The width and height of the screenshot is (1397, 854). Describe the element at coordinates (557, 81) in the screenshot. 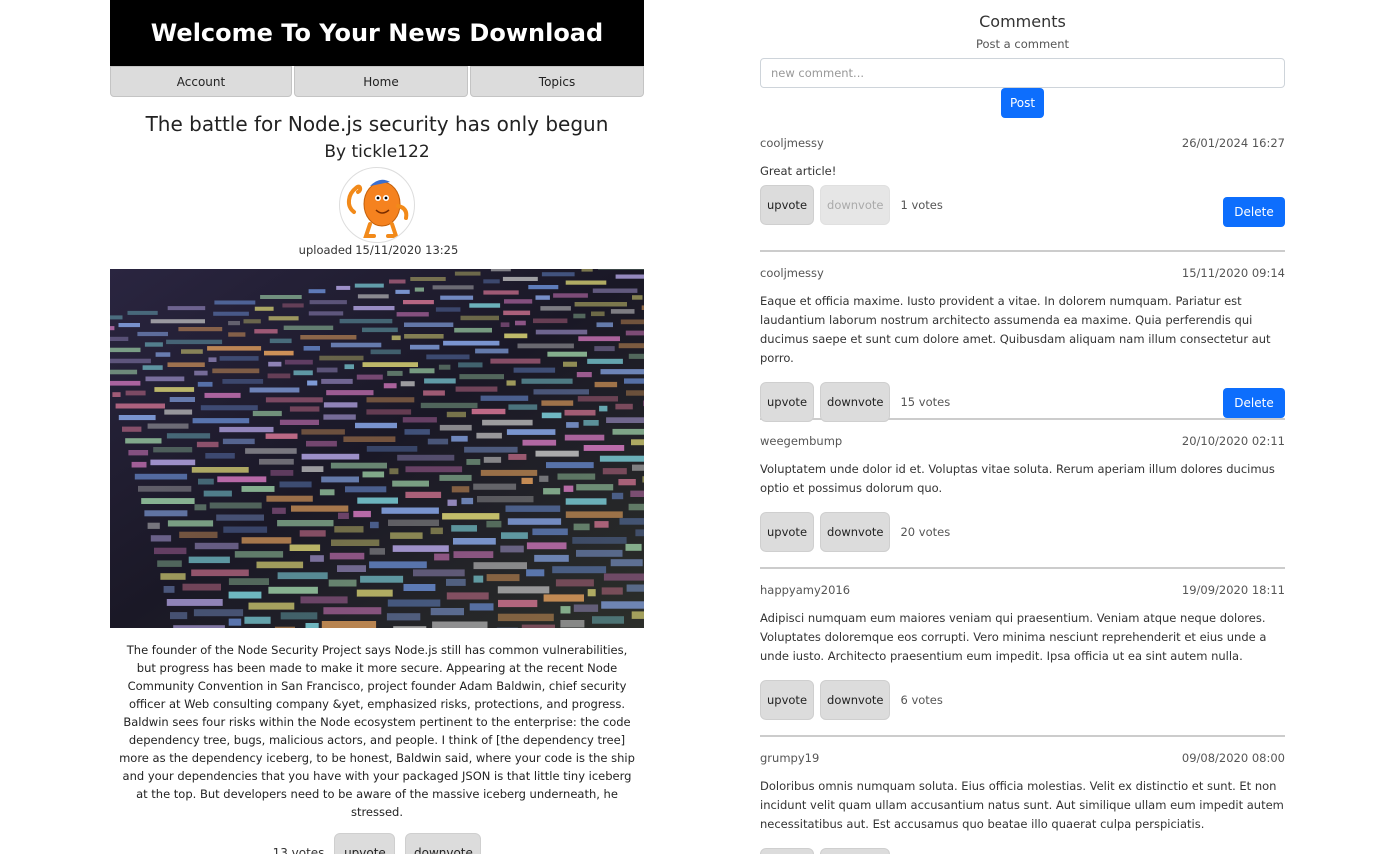

I see `nav-topics-button: Topics` at that location.